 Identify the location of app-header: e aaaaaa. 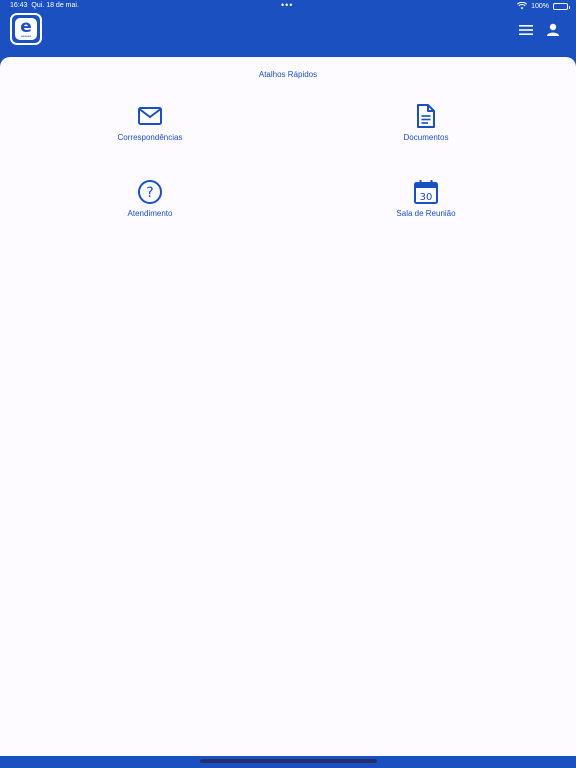
(288, 35).